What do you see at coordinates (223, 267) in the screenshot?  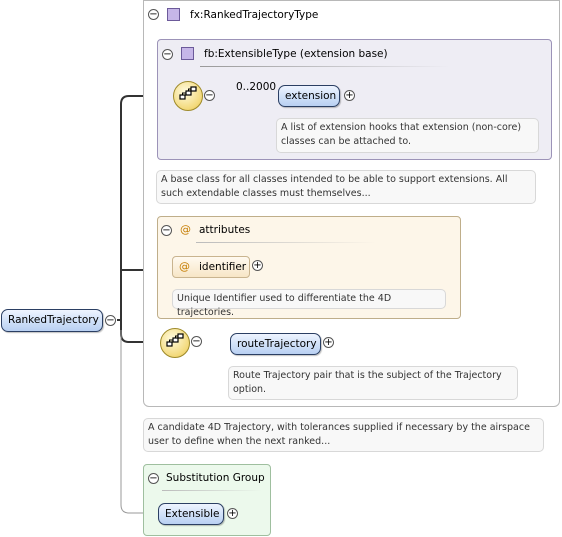 I see `identifier-label: identifier` at bounding box center [223, 267].